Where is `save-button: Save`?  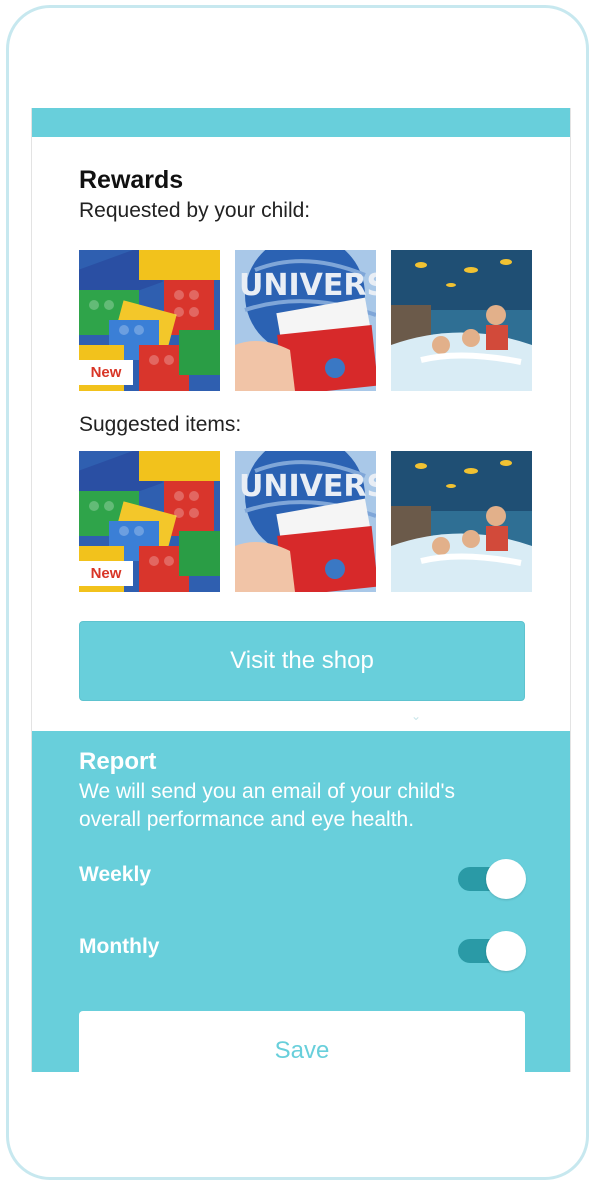
save-button: Save is located at coordinates (302, 1041).